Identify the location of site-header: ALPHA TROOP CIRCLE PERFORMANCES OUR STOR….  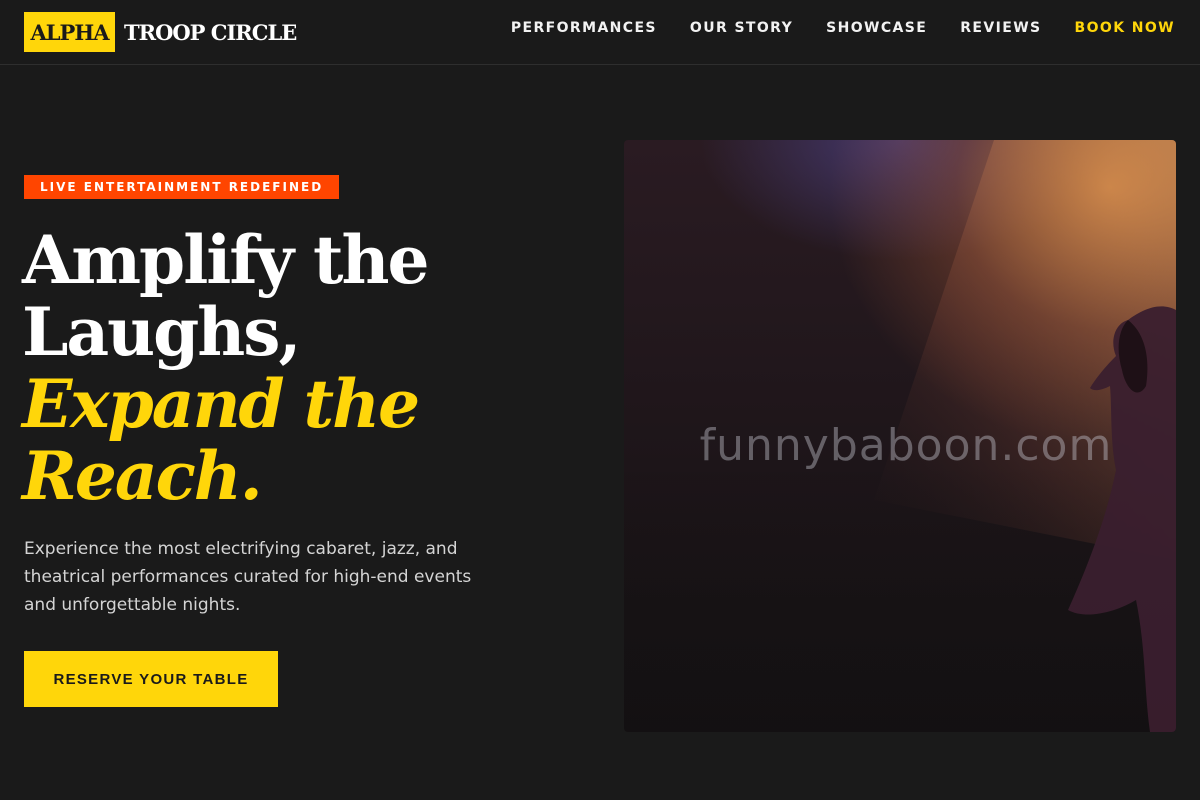
(600, 32).